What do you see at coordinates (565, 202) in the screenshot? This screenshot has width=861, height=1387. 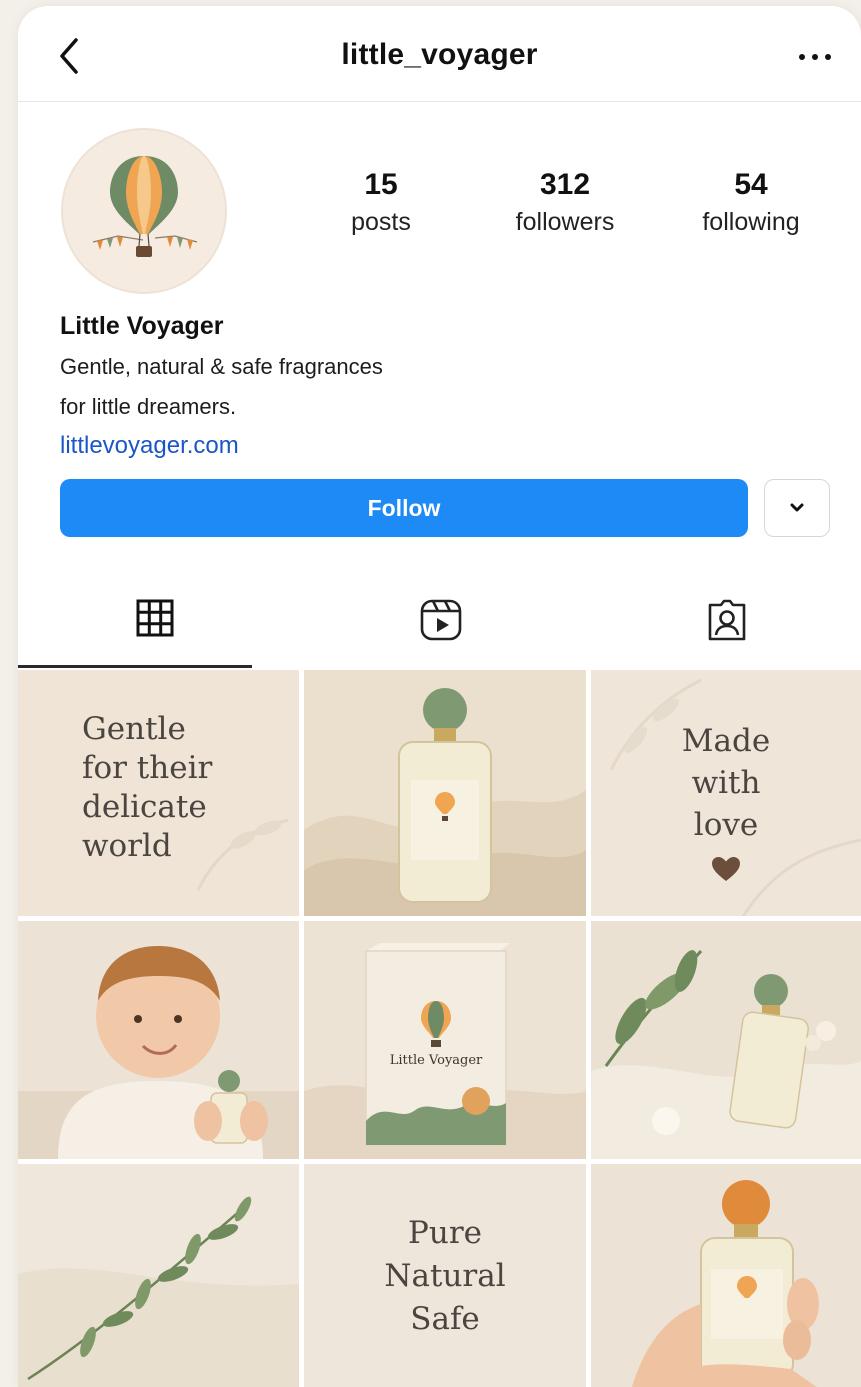 I see `stat-followers: 312 followers` at bounding box center [565, 202].